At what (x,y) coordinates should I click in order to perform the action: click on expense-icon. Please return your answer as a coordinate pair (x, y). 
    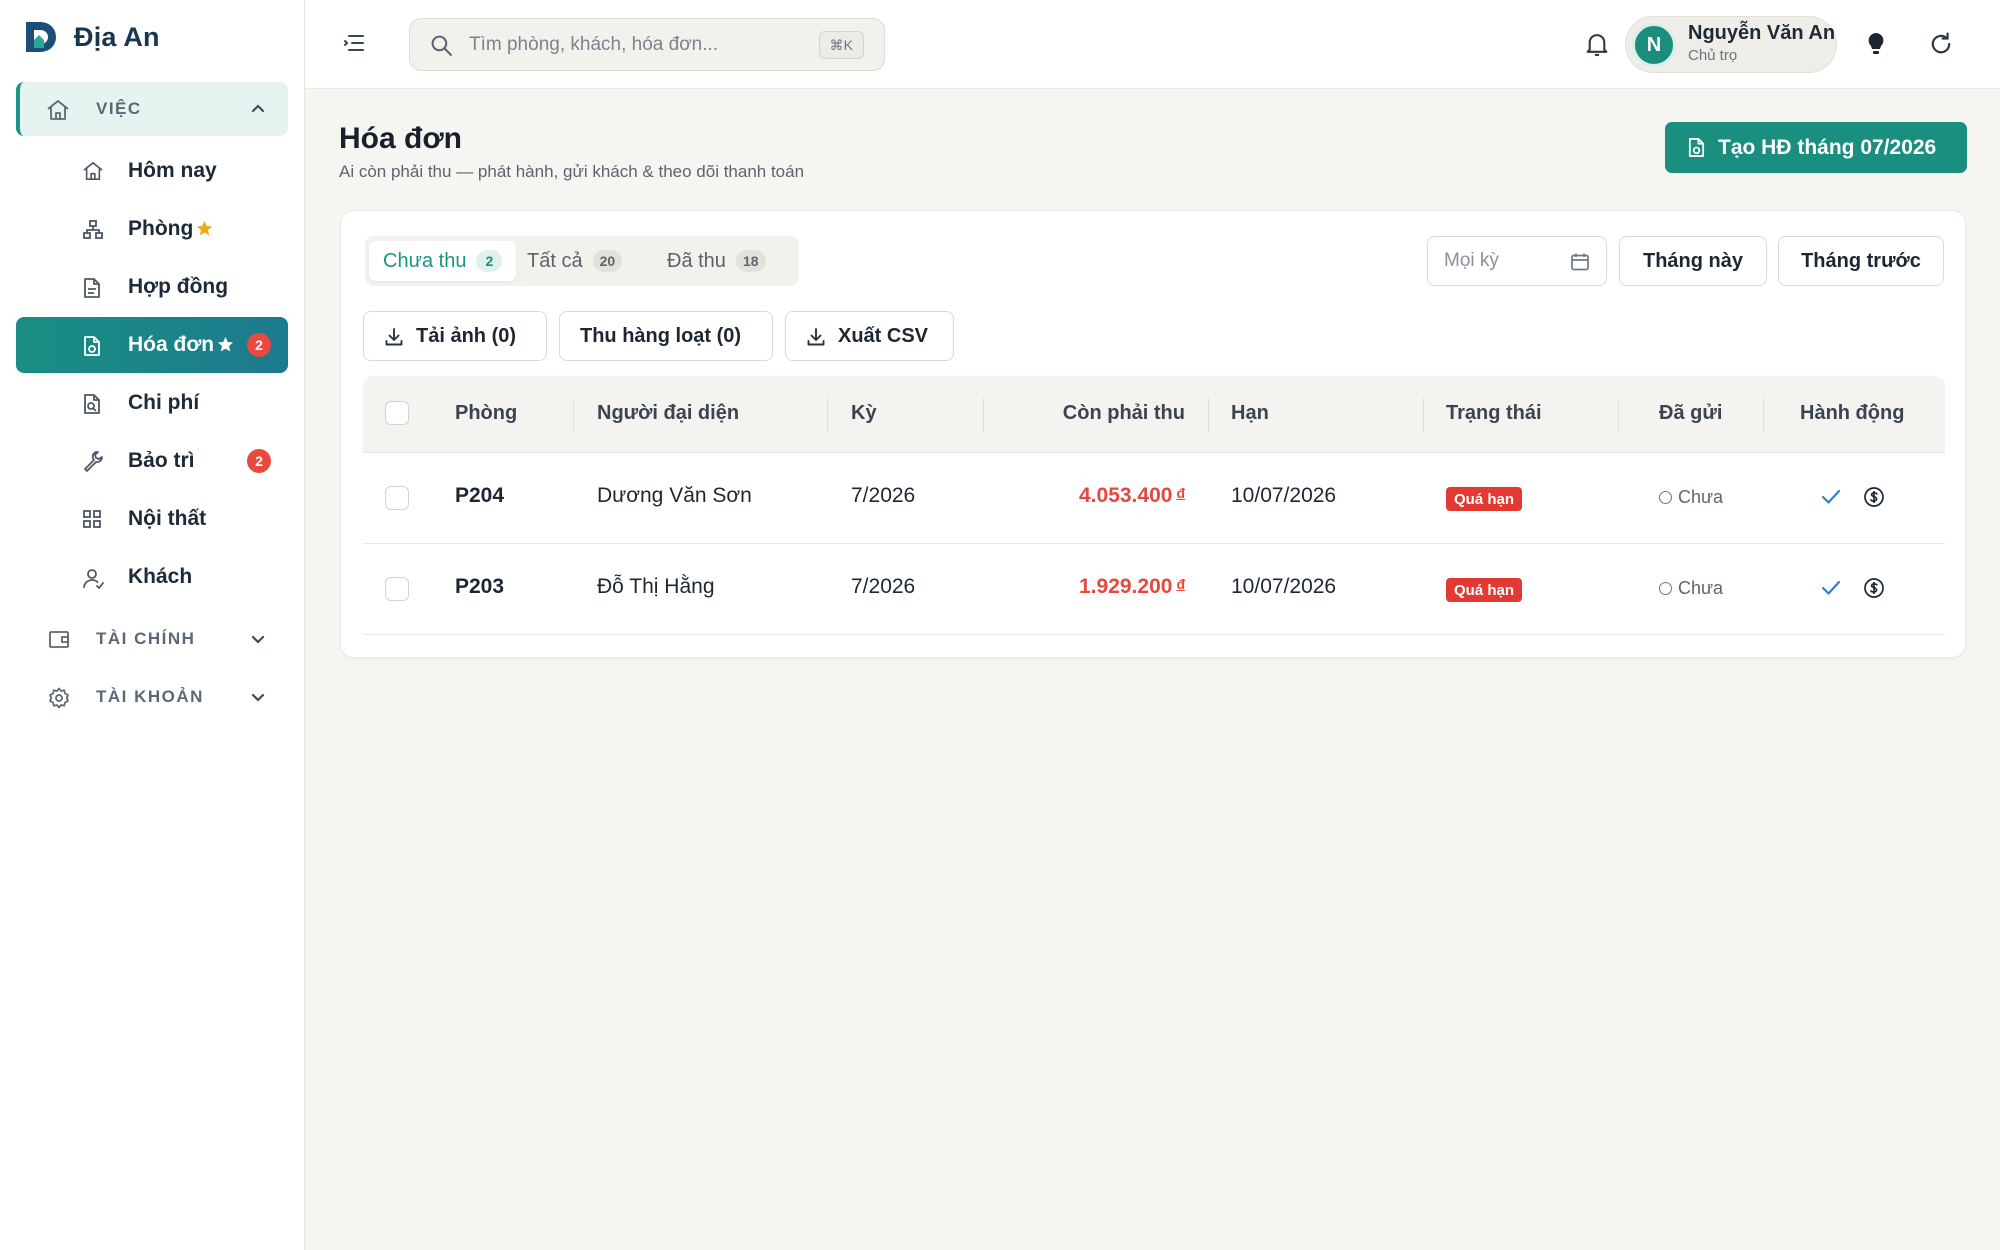
    Looking at the image, I should click on (92, 404).